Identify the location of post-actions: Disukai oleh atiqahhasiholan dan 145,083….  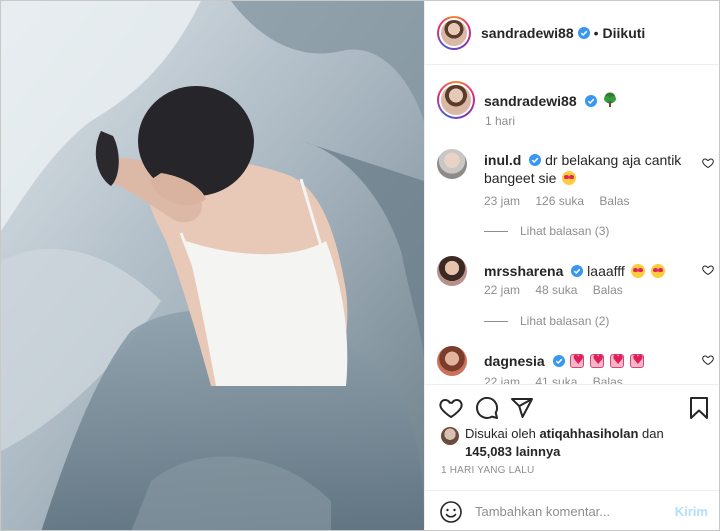
(572, 437).